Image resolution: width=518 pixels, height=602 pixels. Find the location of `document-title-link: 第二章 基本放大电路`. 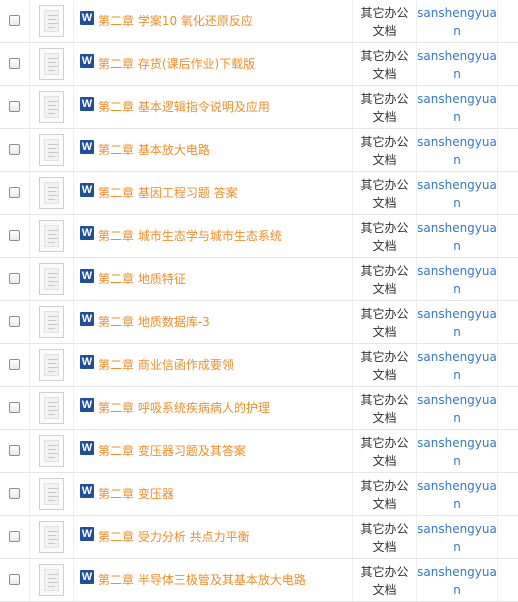

document-title-link: 第二章 基本放大电路 is located at coordinates (154, 149).